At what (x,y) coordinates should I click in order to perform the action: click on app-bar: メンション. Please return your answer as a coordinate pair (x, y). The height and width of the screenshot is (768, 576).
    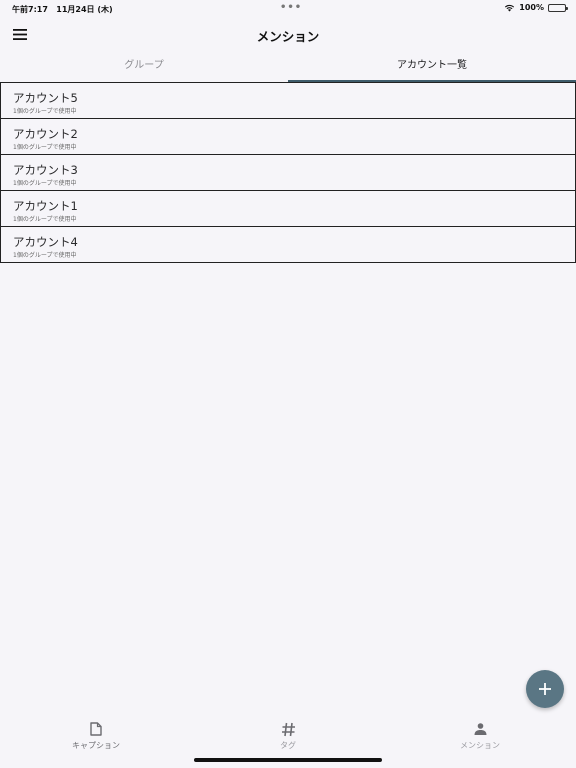
    Looking at the image, I should click on (288, 34).